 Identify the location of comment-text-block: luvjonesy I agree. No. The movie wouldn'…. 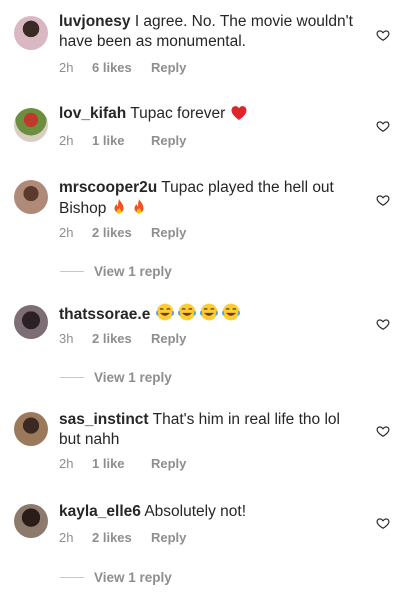
(209, 32).